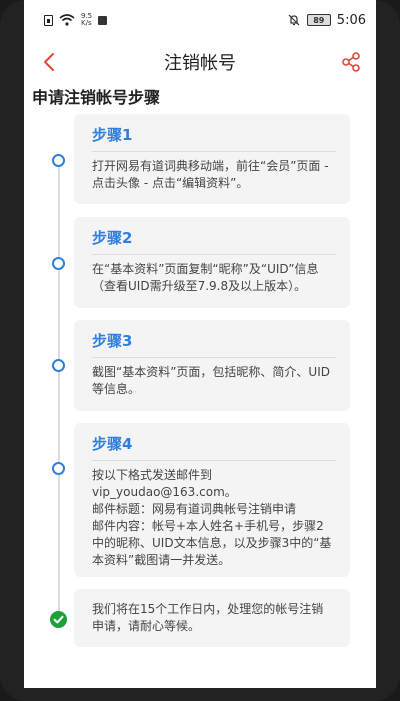 The image size is (400, 701). I want to click on page-title: 注销帐号, so click(200, 63).